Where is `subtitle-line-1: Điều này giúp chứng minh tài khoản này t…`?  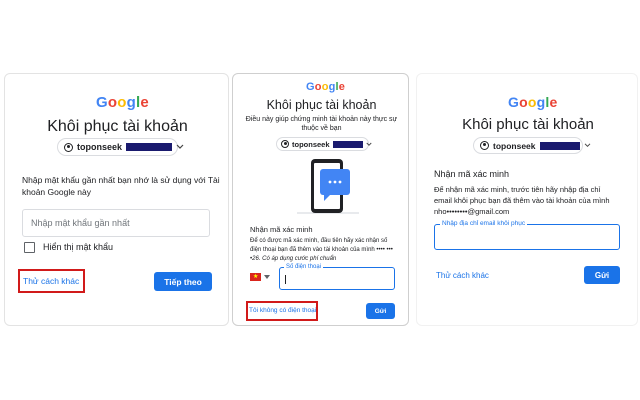 subtitle-line-1: Điều này giúp chứng minh tài khoản này t… is located at coordinates (321, 119).